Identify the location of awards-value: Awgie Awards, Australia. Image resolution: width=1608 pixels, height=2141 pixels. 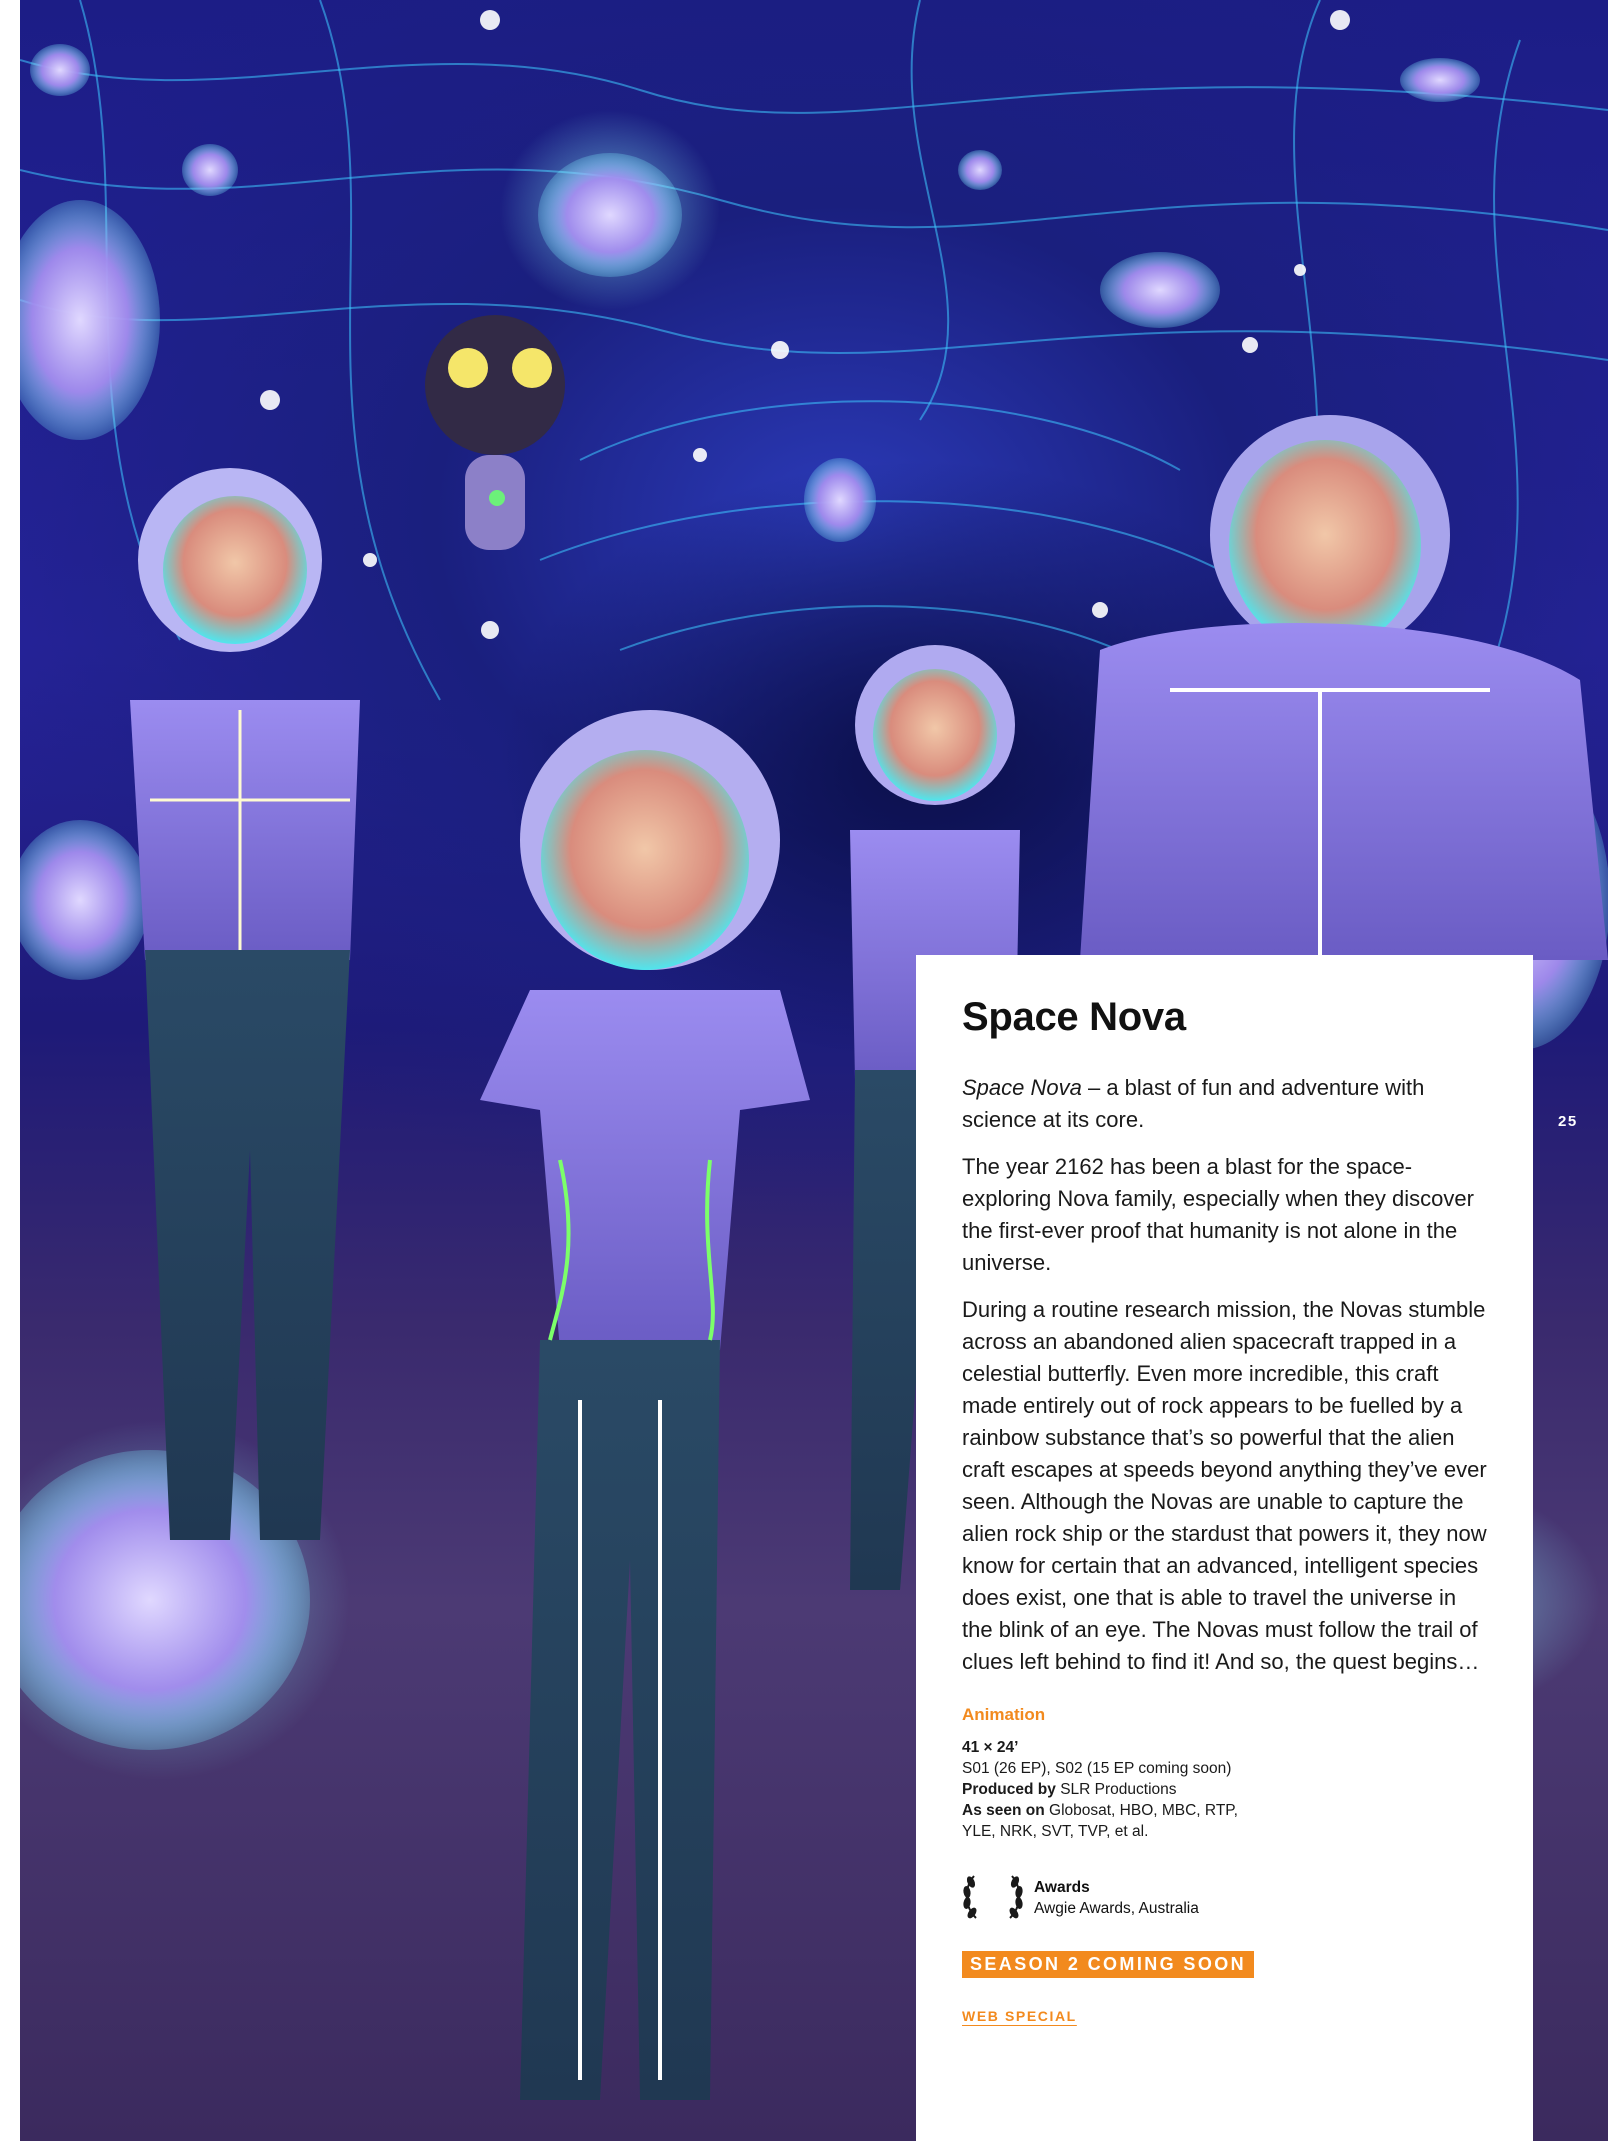
(1116, 1908).